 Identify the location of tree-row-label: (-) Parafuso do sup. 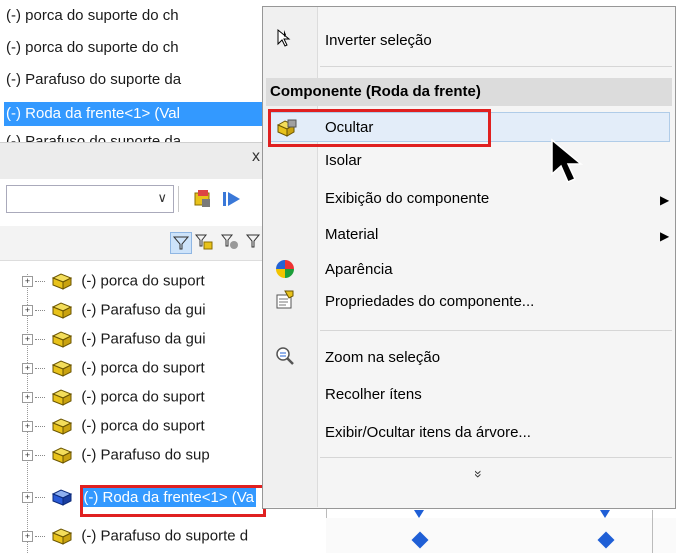
(145, 455).